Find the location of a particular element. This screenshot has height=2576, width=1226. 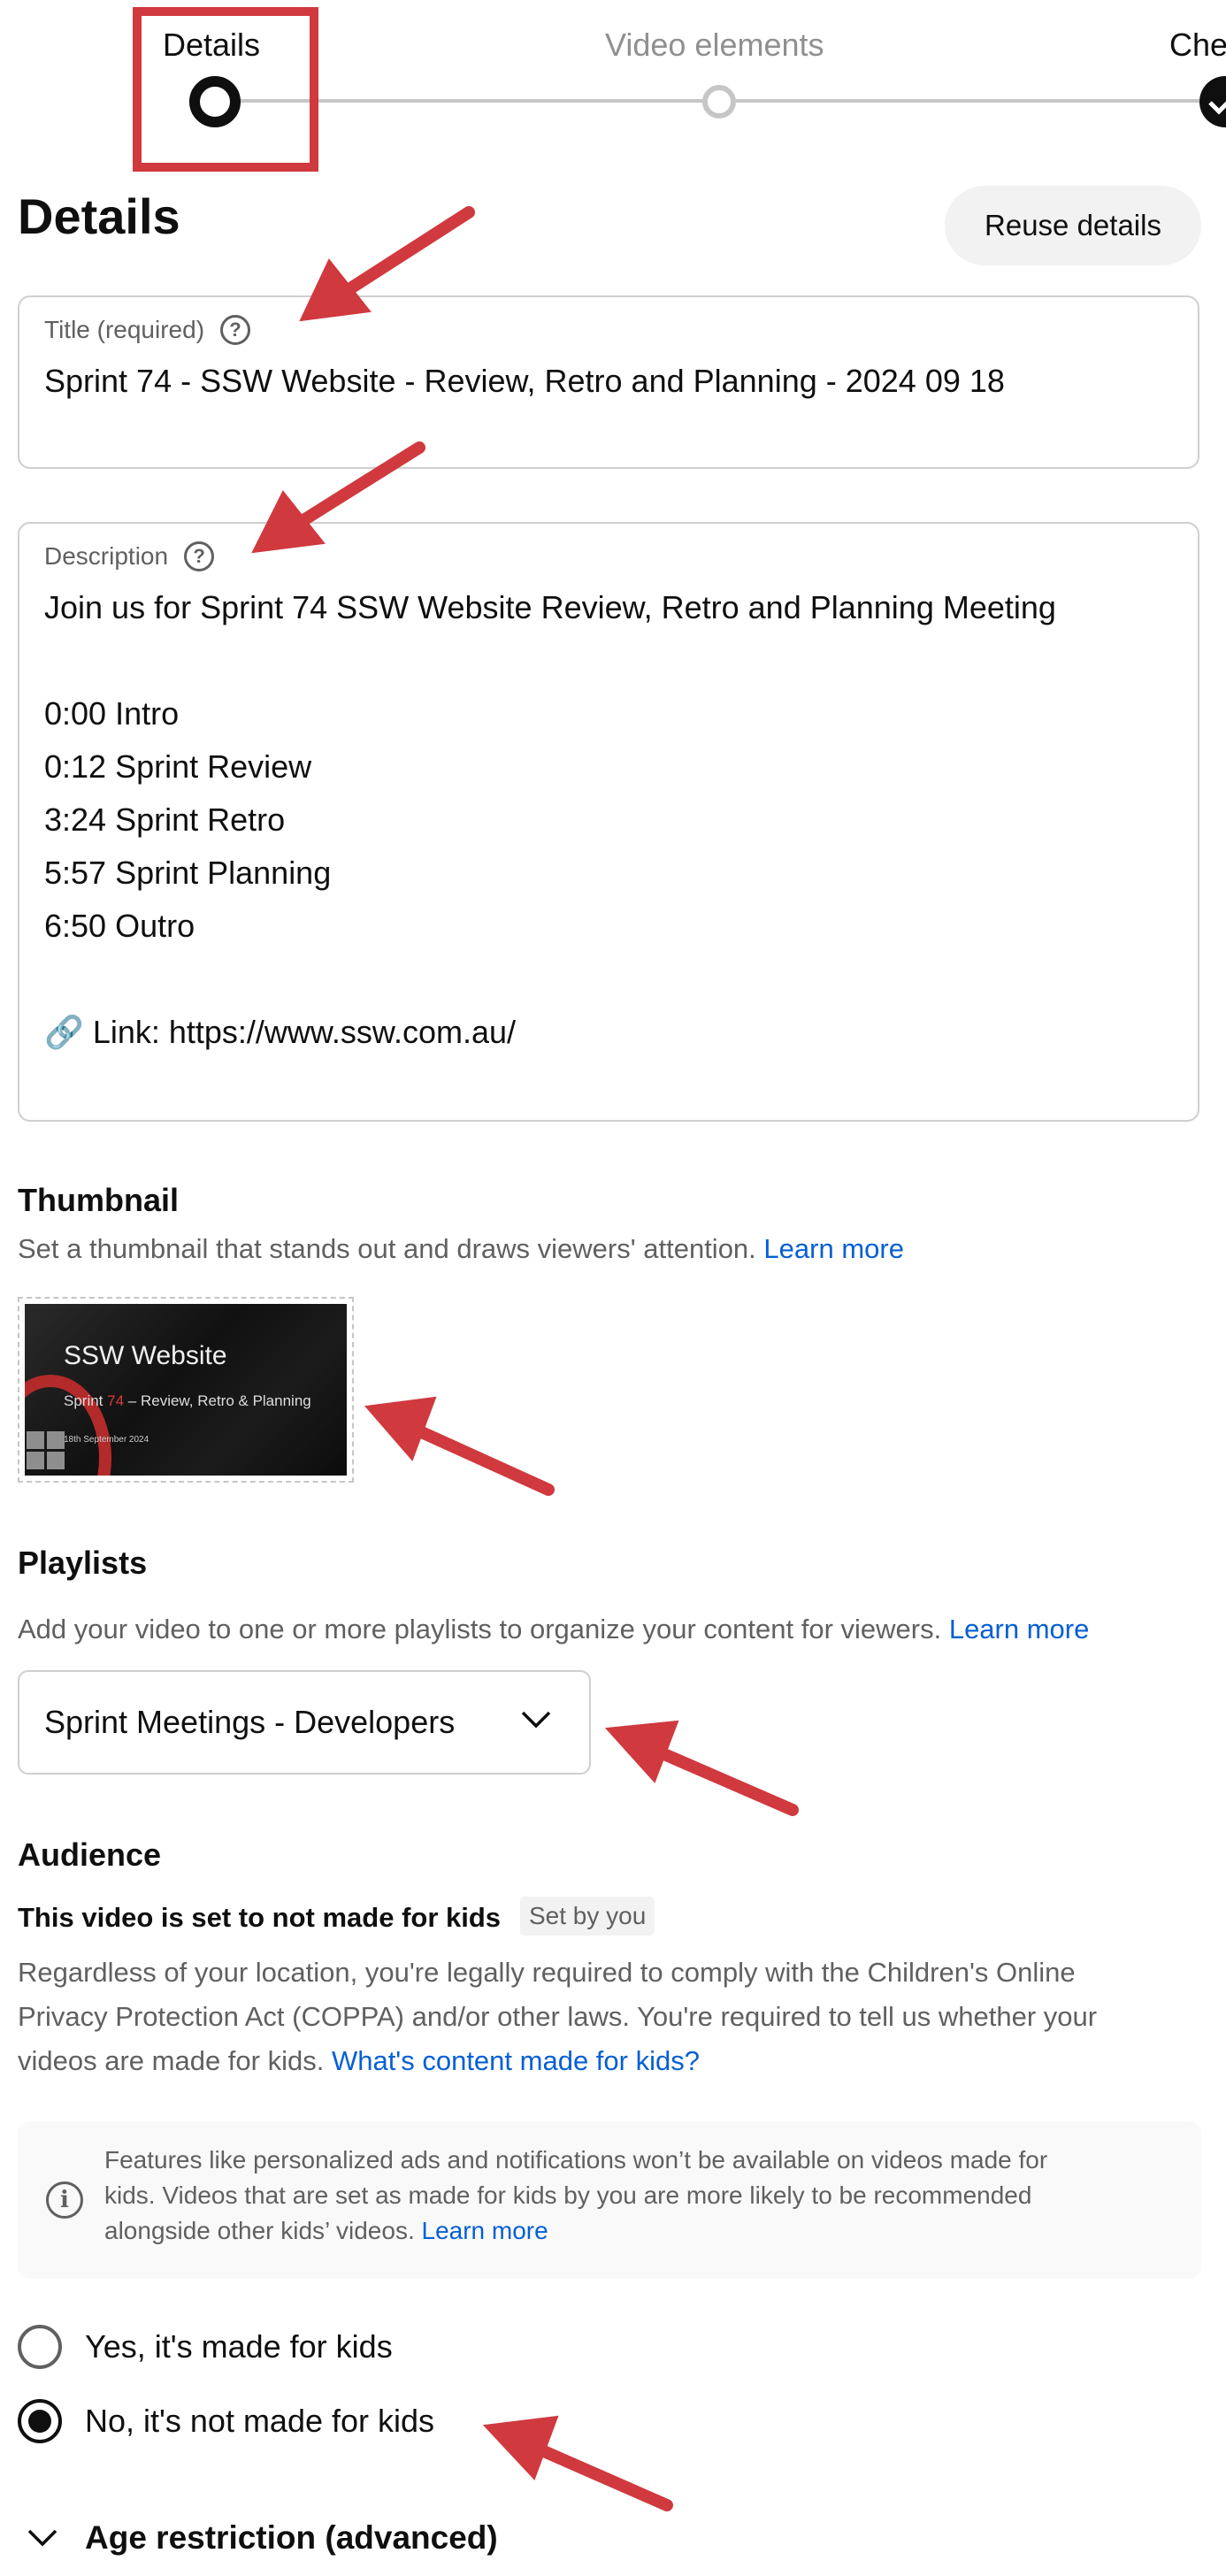

ssw-logo-icon is located at coordinates (46, 1450).